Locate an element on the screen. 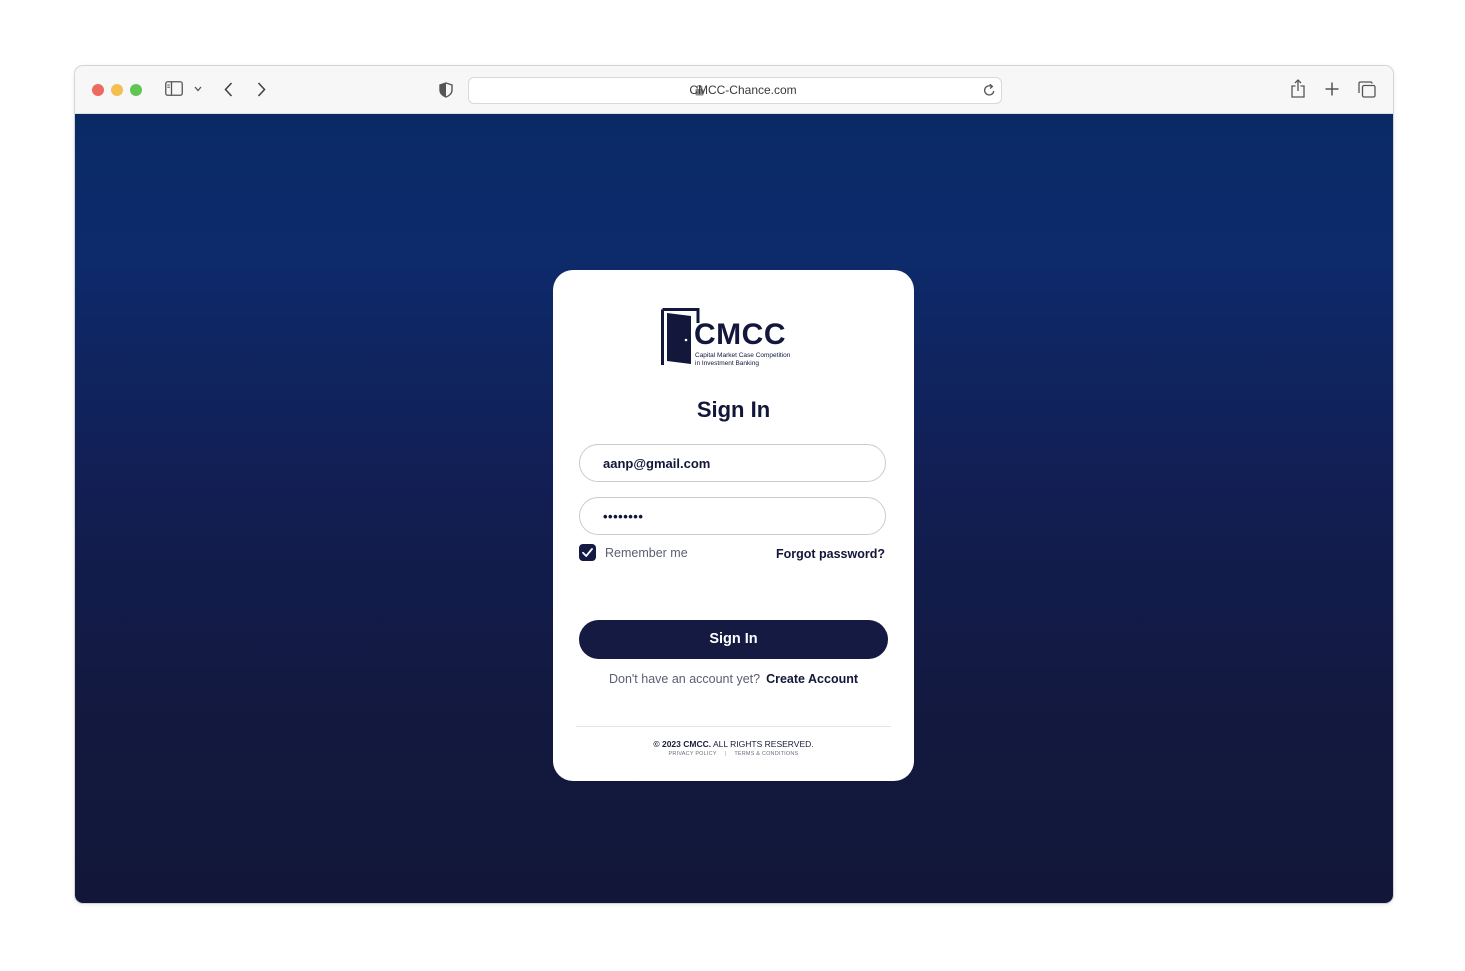 This screenshot has width=1465, height=971. minimize-window-button is located at coordinates (117, 90).